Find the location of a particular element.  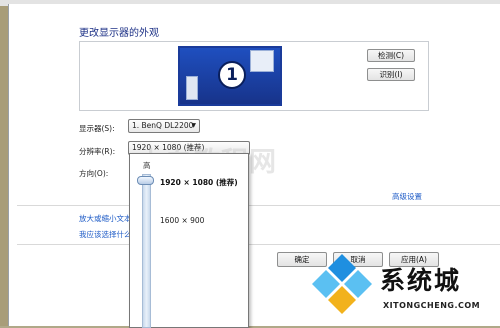

monitor-number: 1 is located at coordinates (232, 75).